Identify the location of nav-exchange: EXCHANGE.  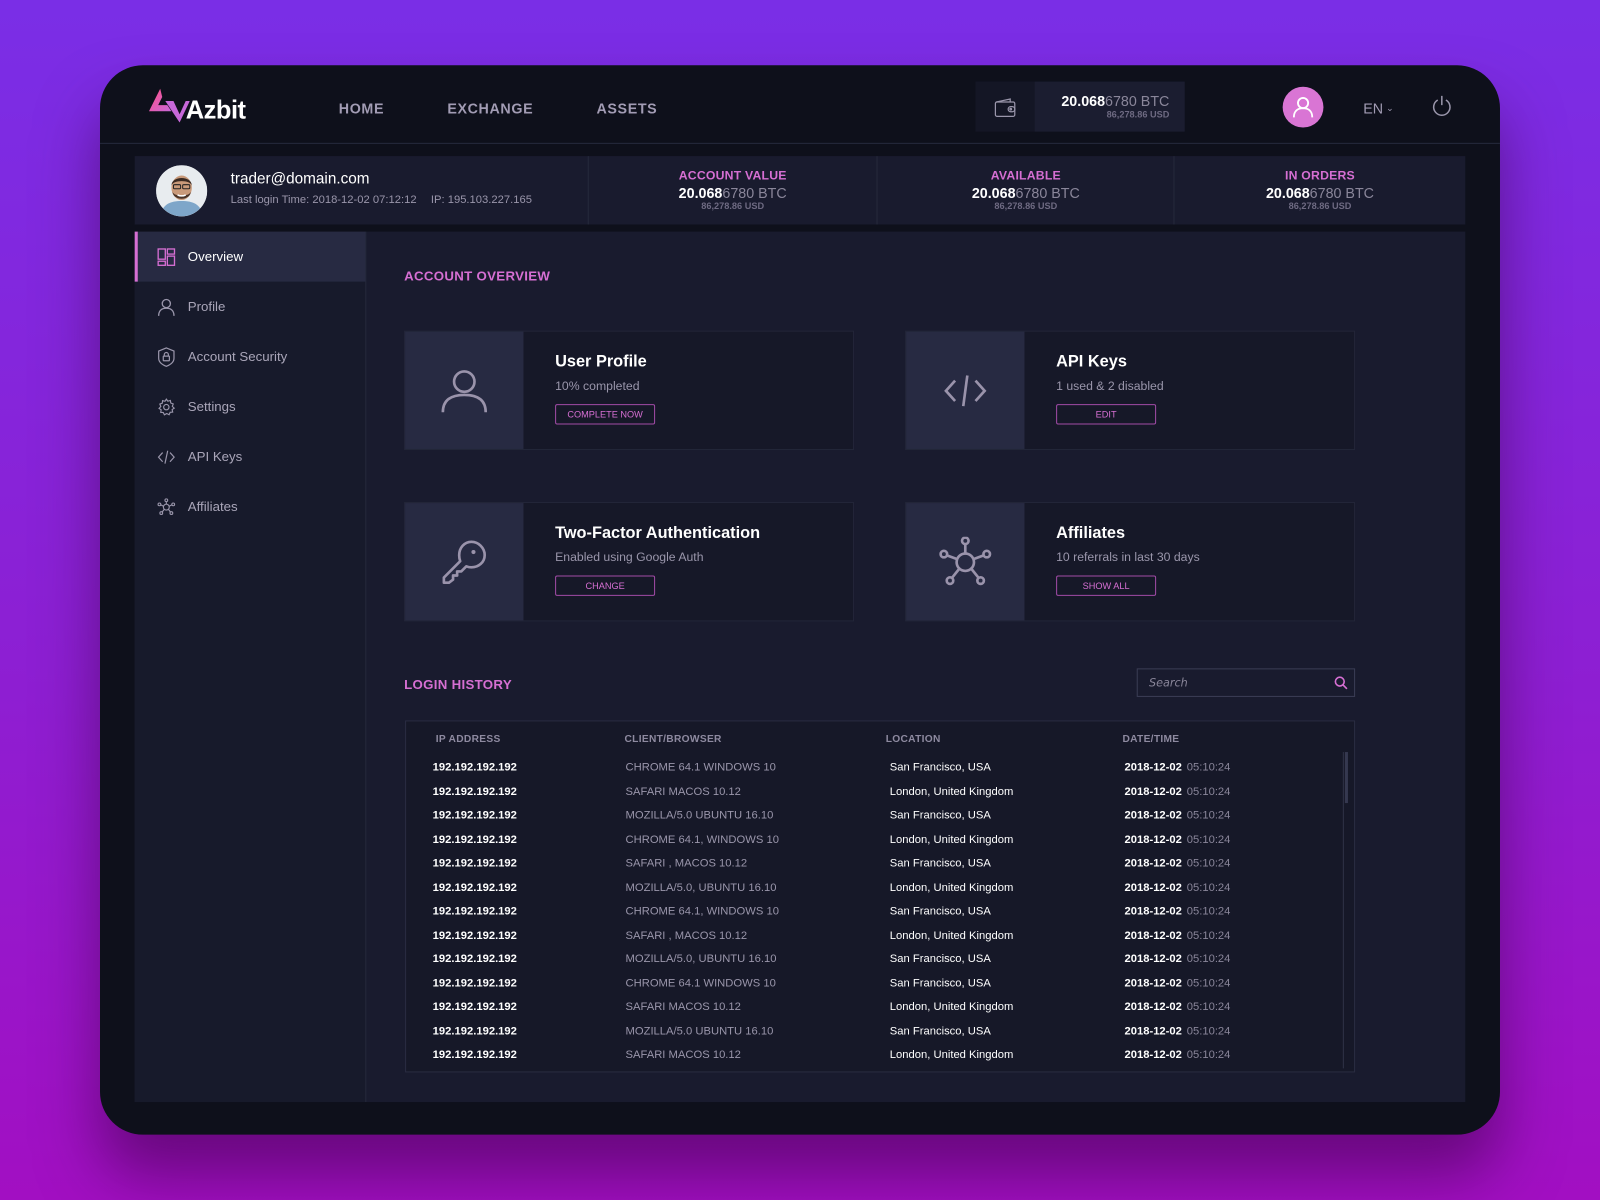
(490, 108).